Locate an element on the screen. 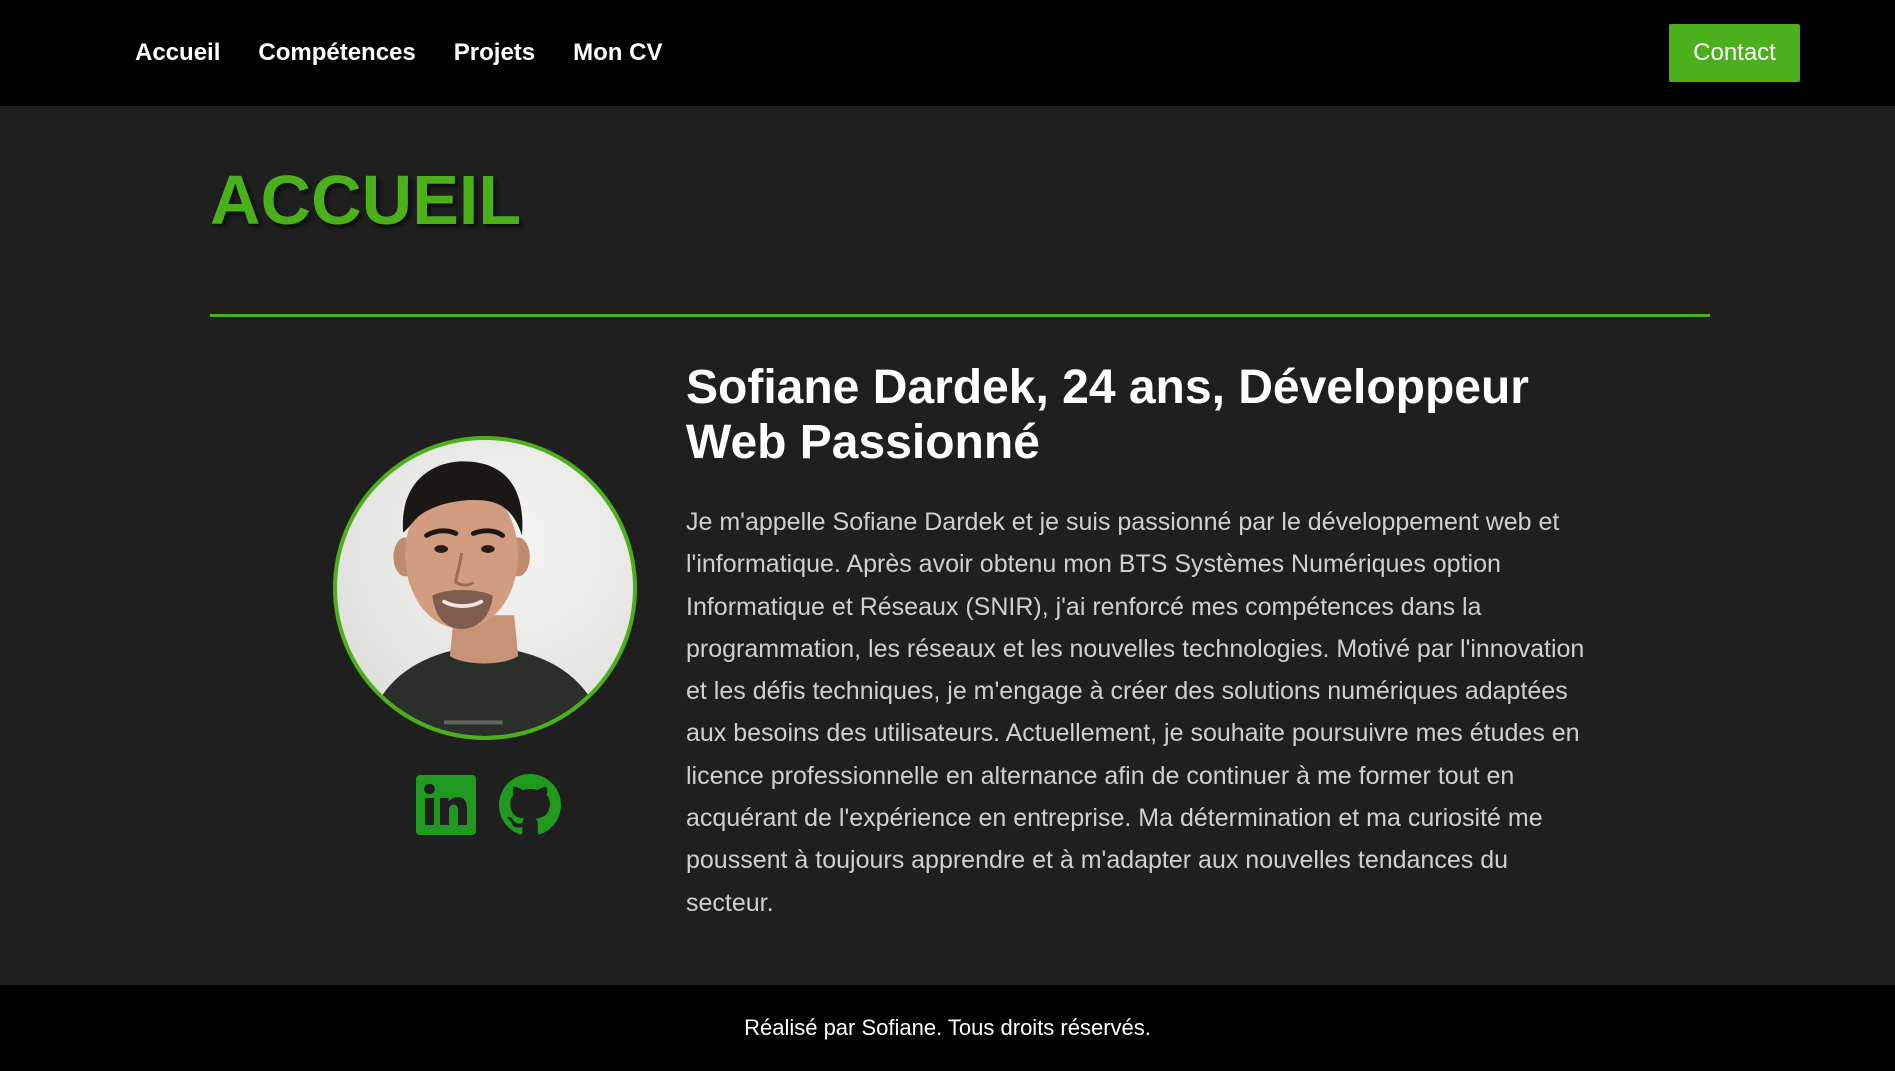 The height and width of the screenshot is (1071, 1895). linkedin-icon is located at coordinates (446, 805).